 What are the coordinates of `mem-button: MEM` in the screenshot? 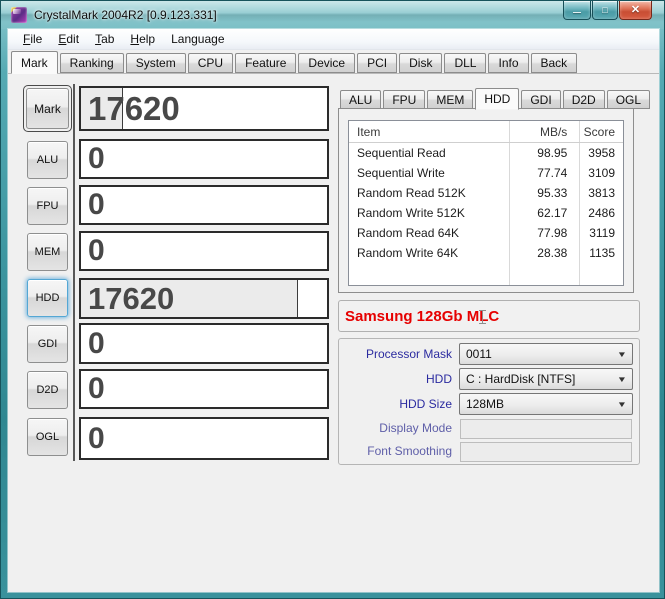 It's located at (47, 252).